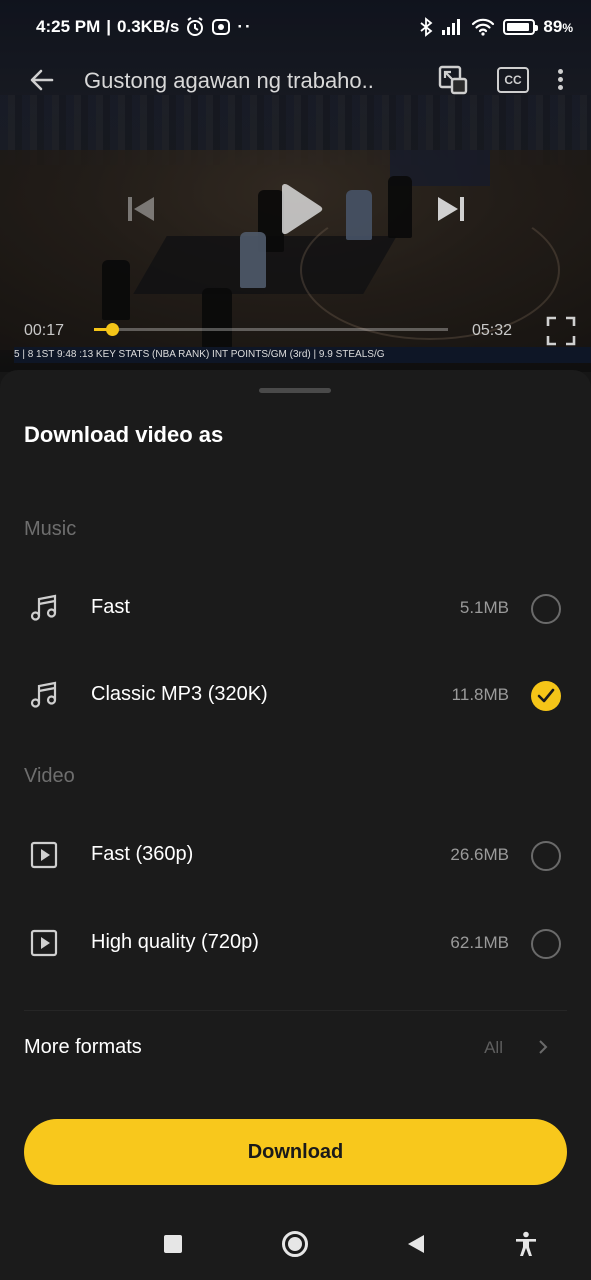  I want to click on fullscreen-icon, so click(561, 331).